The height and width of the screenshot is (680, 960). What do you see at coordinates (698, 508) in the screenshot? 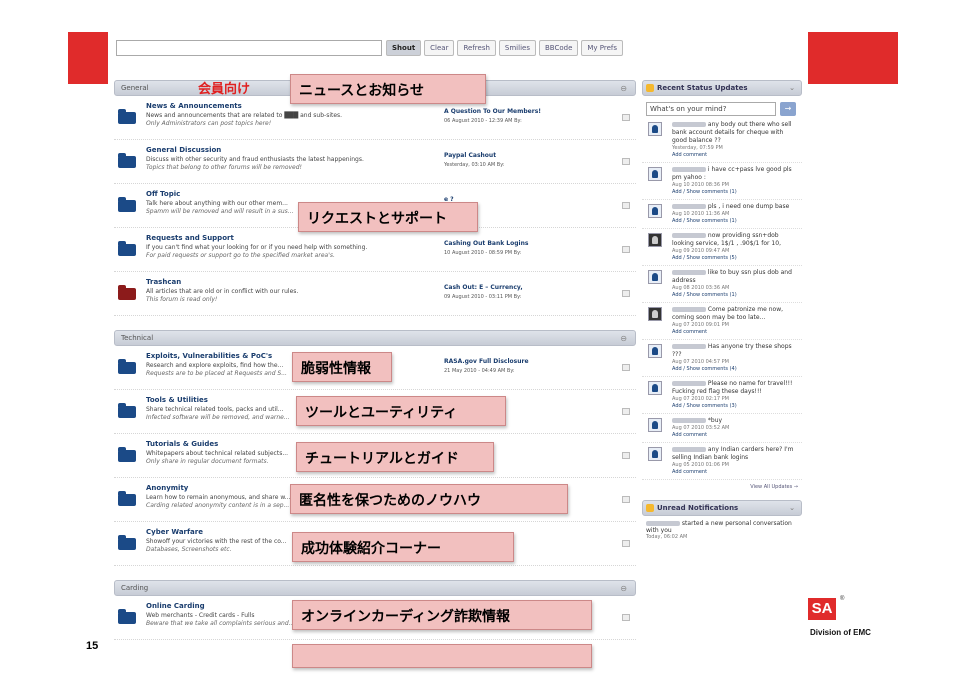
I see `notifications-title: Unread Notifications` at bounding box center [698, 508].